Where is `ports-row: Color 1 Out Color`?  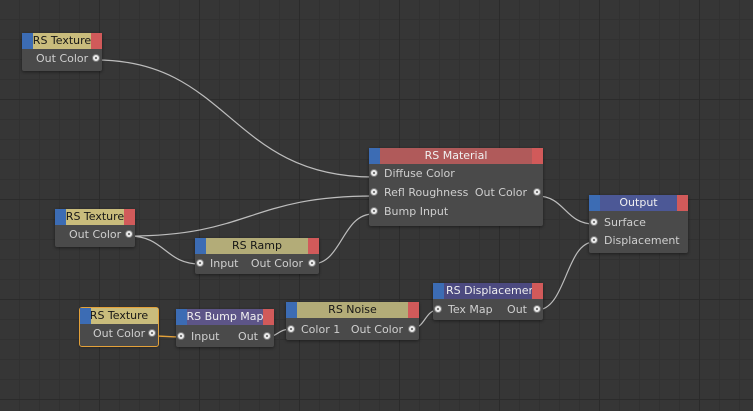 ports-row: Color 1 Out Color is located at coordinates (352, 329).